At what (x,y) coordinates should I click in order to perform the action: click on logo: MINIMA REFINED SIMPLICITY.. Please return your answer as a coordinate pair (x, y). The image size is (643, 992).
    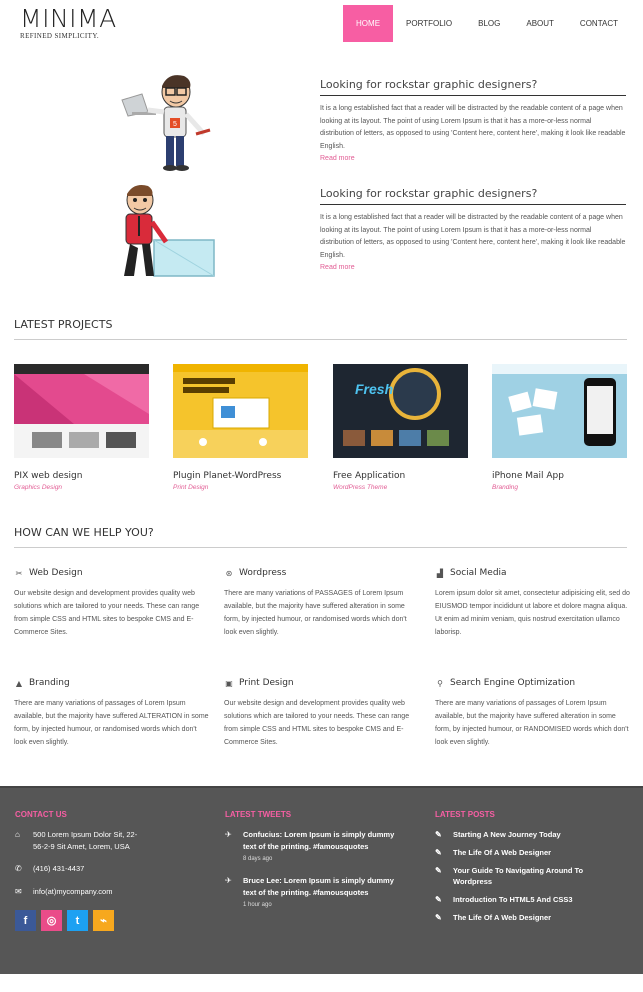
    Looking at the image, I should click on (68, 22).